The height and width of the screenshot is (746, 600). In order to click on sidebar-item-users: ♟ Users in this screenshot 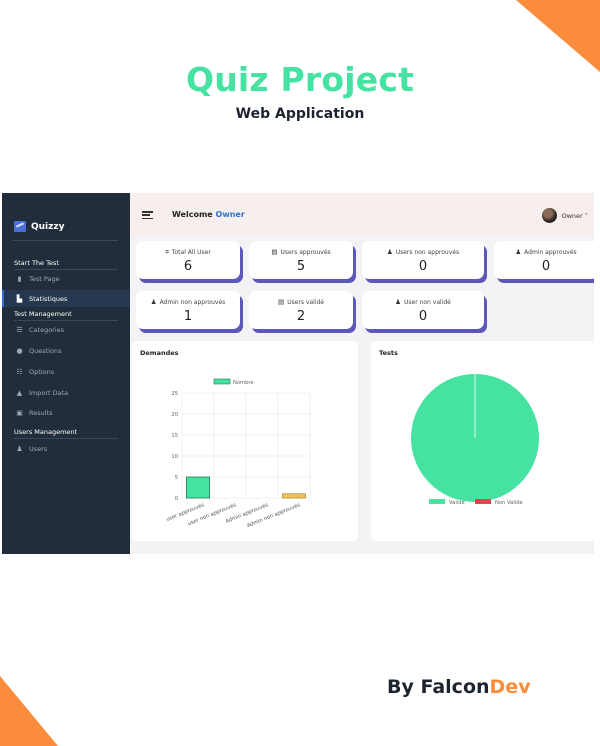, I will do `click(66, 448)`.